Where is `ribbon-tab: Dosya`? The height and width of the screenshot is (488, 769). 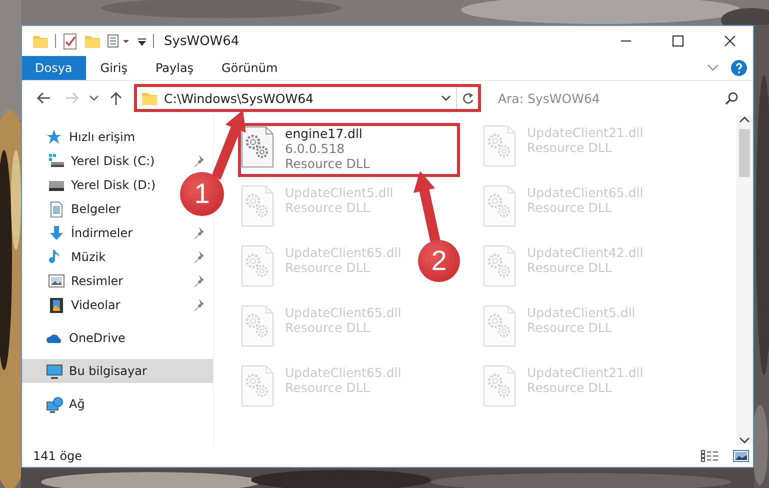 ribbon-tab: Dosya is located at coordinates (54, 68).